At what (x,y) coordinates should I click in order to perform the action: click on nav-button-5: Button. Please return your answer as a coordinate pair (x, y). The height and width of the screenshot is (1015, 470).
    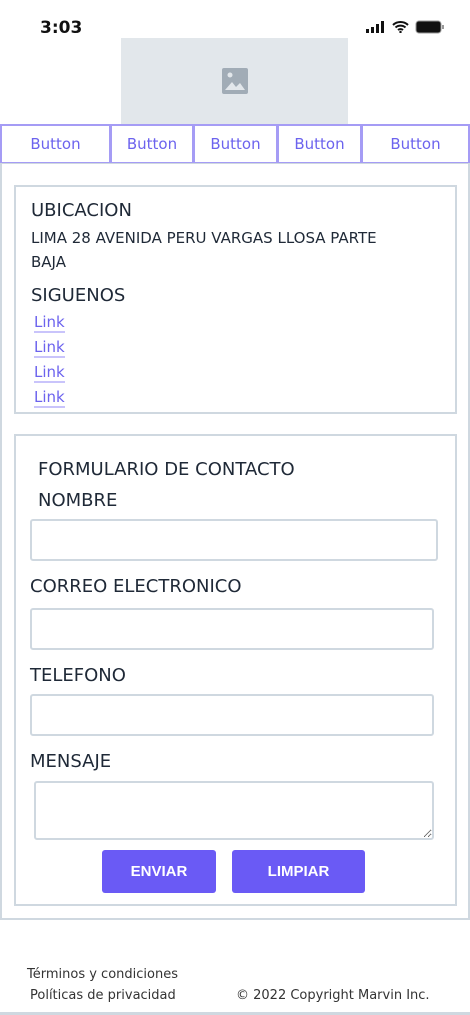
    Looking at the image, I should click on (415, 144).